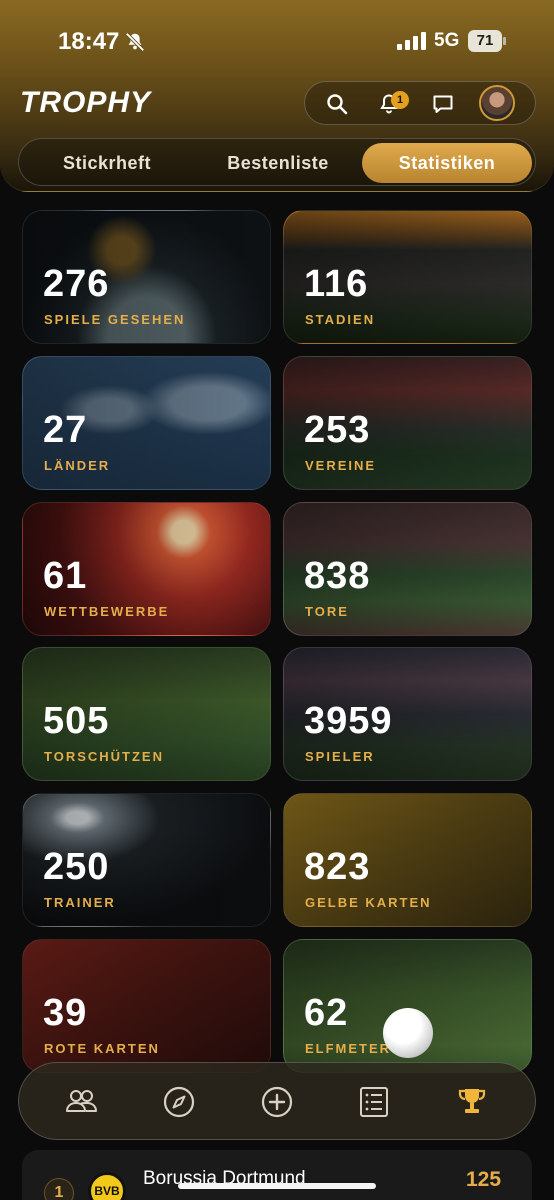 The width and height of the screenshot is (554, 1200). I want to click on stat-label: ELFMETER, so click(348, 1048).